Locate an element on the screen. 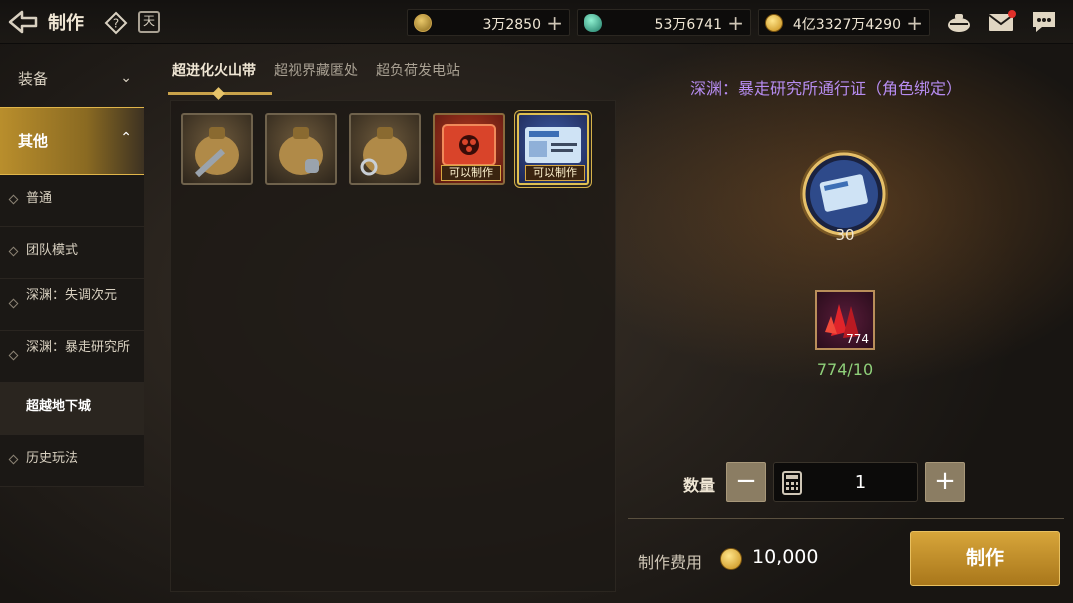  help-icon: ? is located at coordinates (116, 23).